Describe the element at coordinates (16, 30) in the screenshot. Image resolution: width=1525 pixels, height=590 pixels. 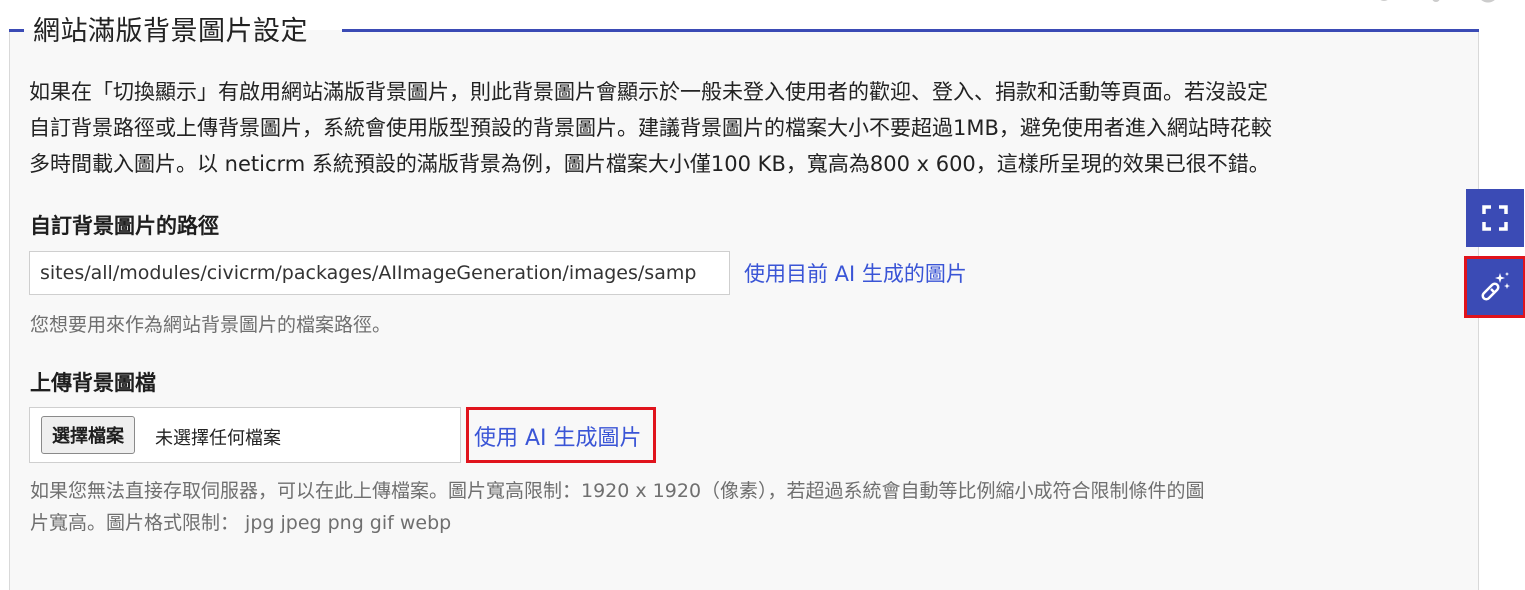
I see `fieldset-border-left` at that location.